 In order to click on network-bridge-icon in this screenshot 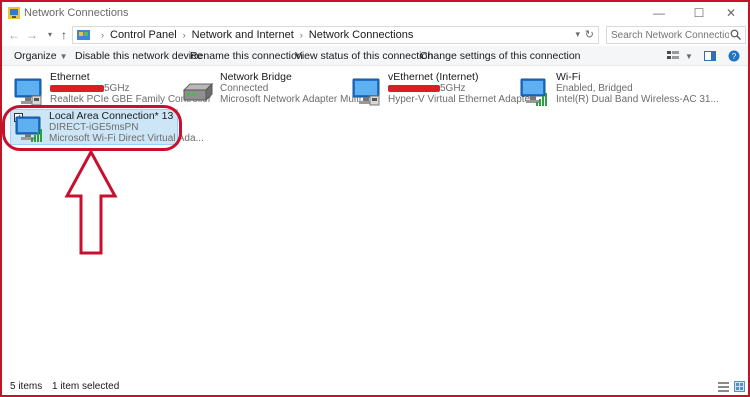, I will do `click(198, 92)`.